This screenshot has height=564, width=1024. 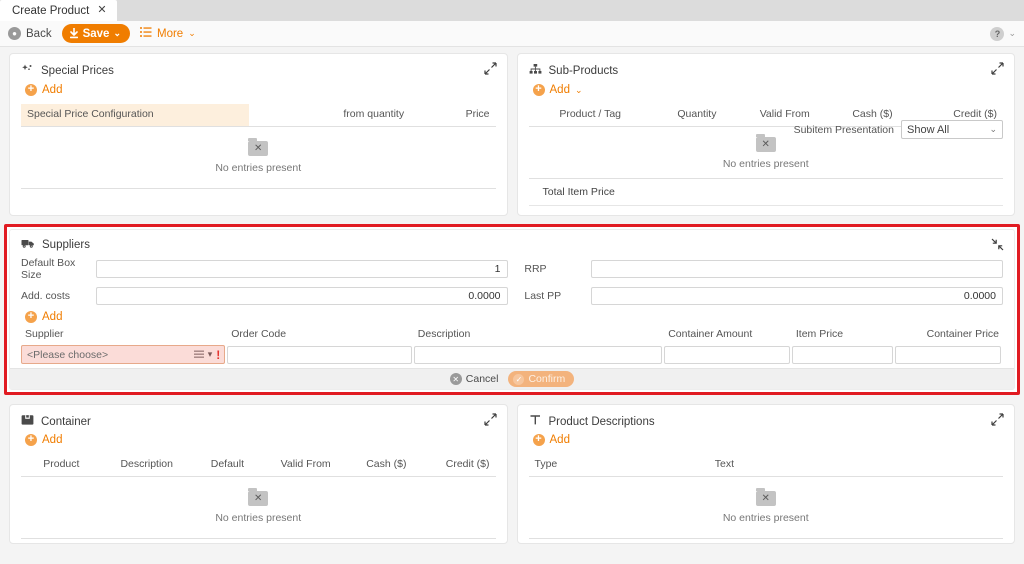 I want to click on suppliers-action-bar: ✕ Cancel ✓ Confirm, so click(x=512, y=378).